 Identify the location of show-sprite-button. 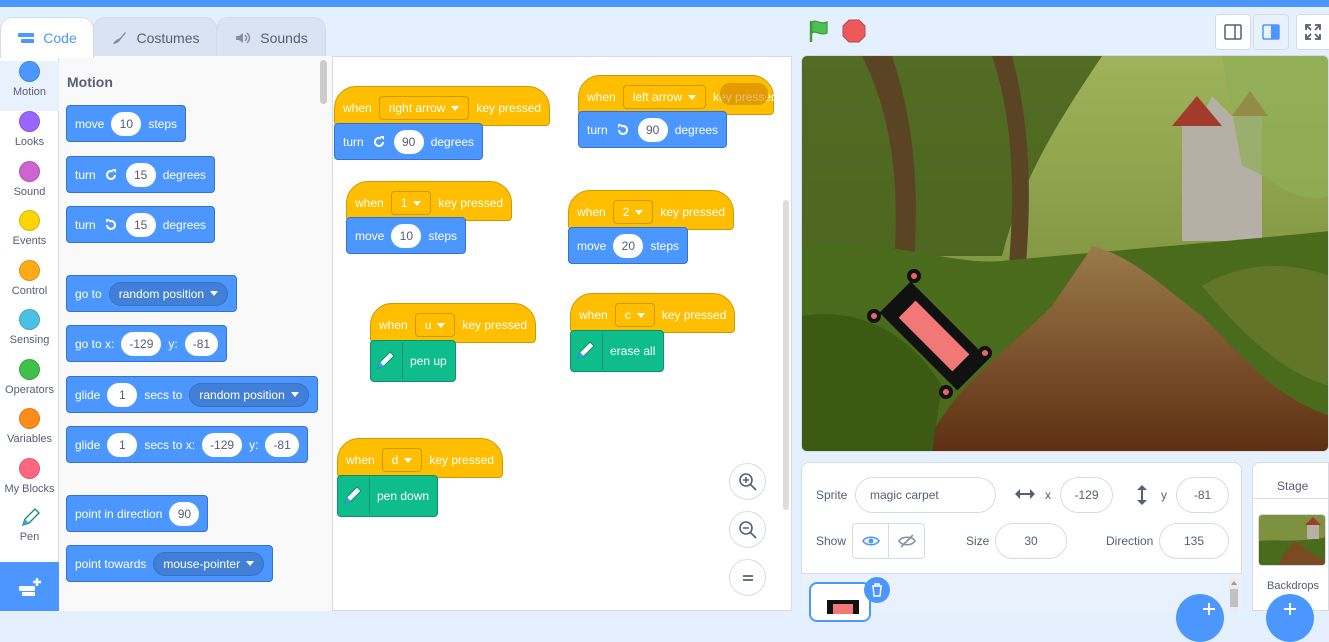
(870, 541).